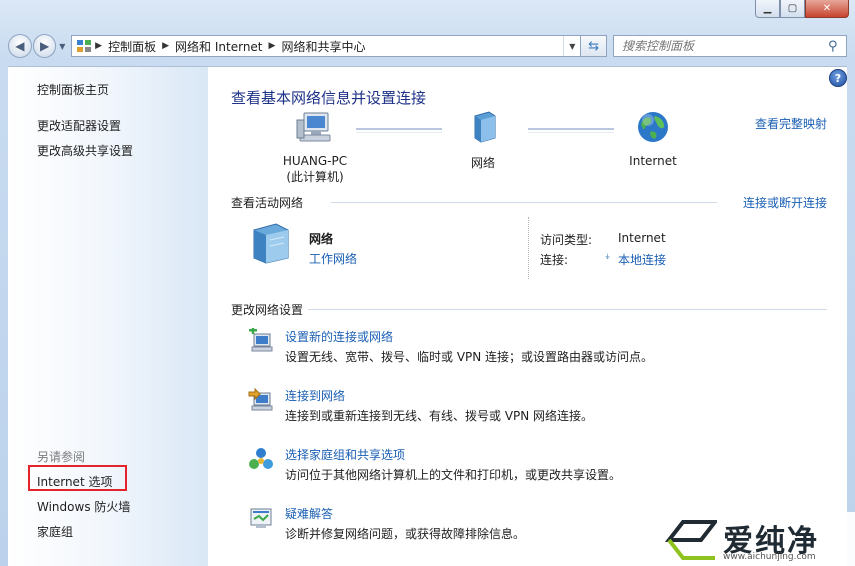 The height and width of the screenshot is (566, 855). What do you see at coordinates (345, 454) in the screenshot?
I see `homegroup-sharing-link: 选择家庭组和共享选项` at bounding box center [345, 454].